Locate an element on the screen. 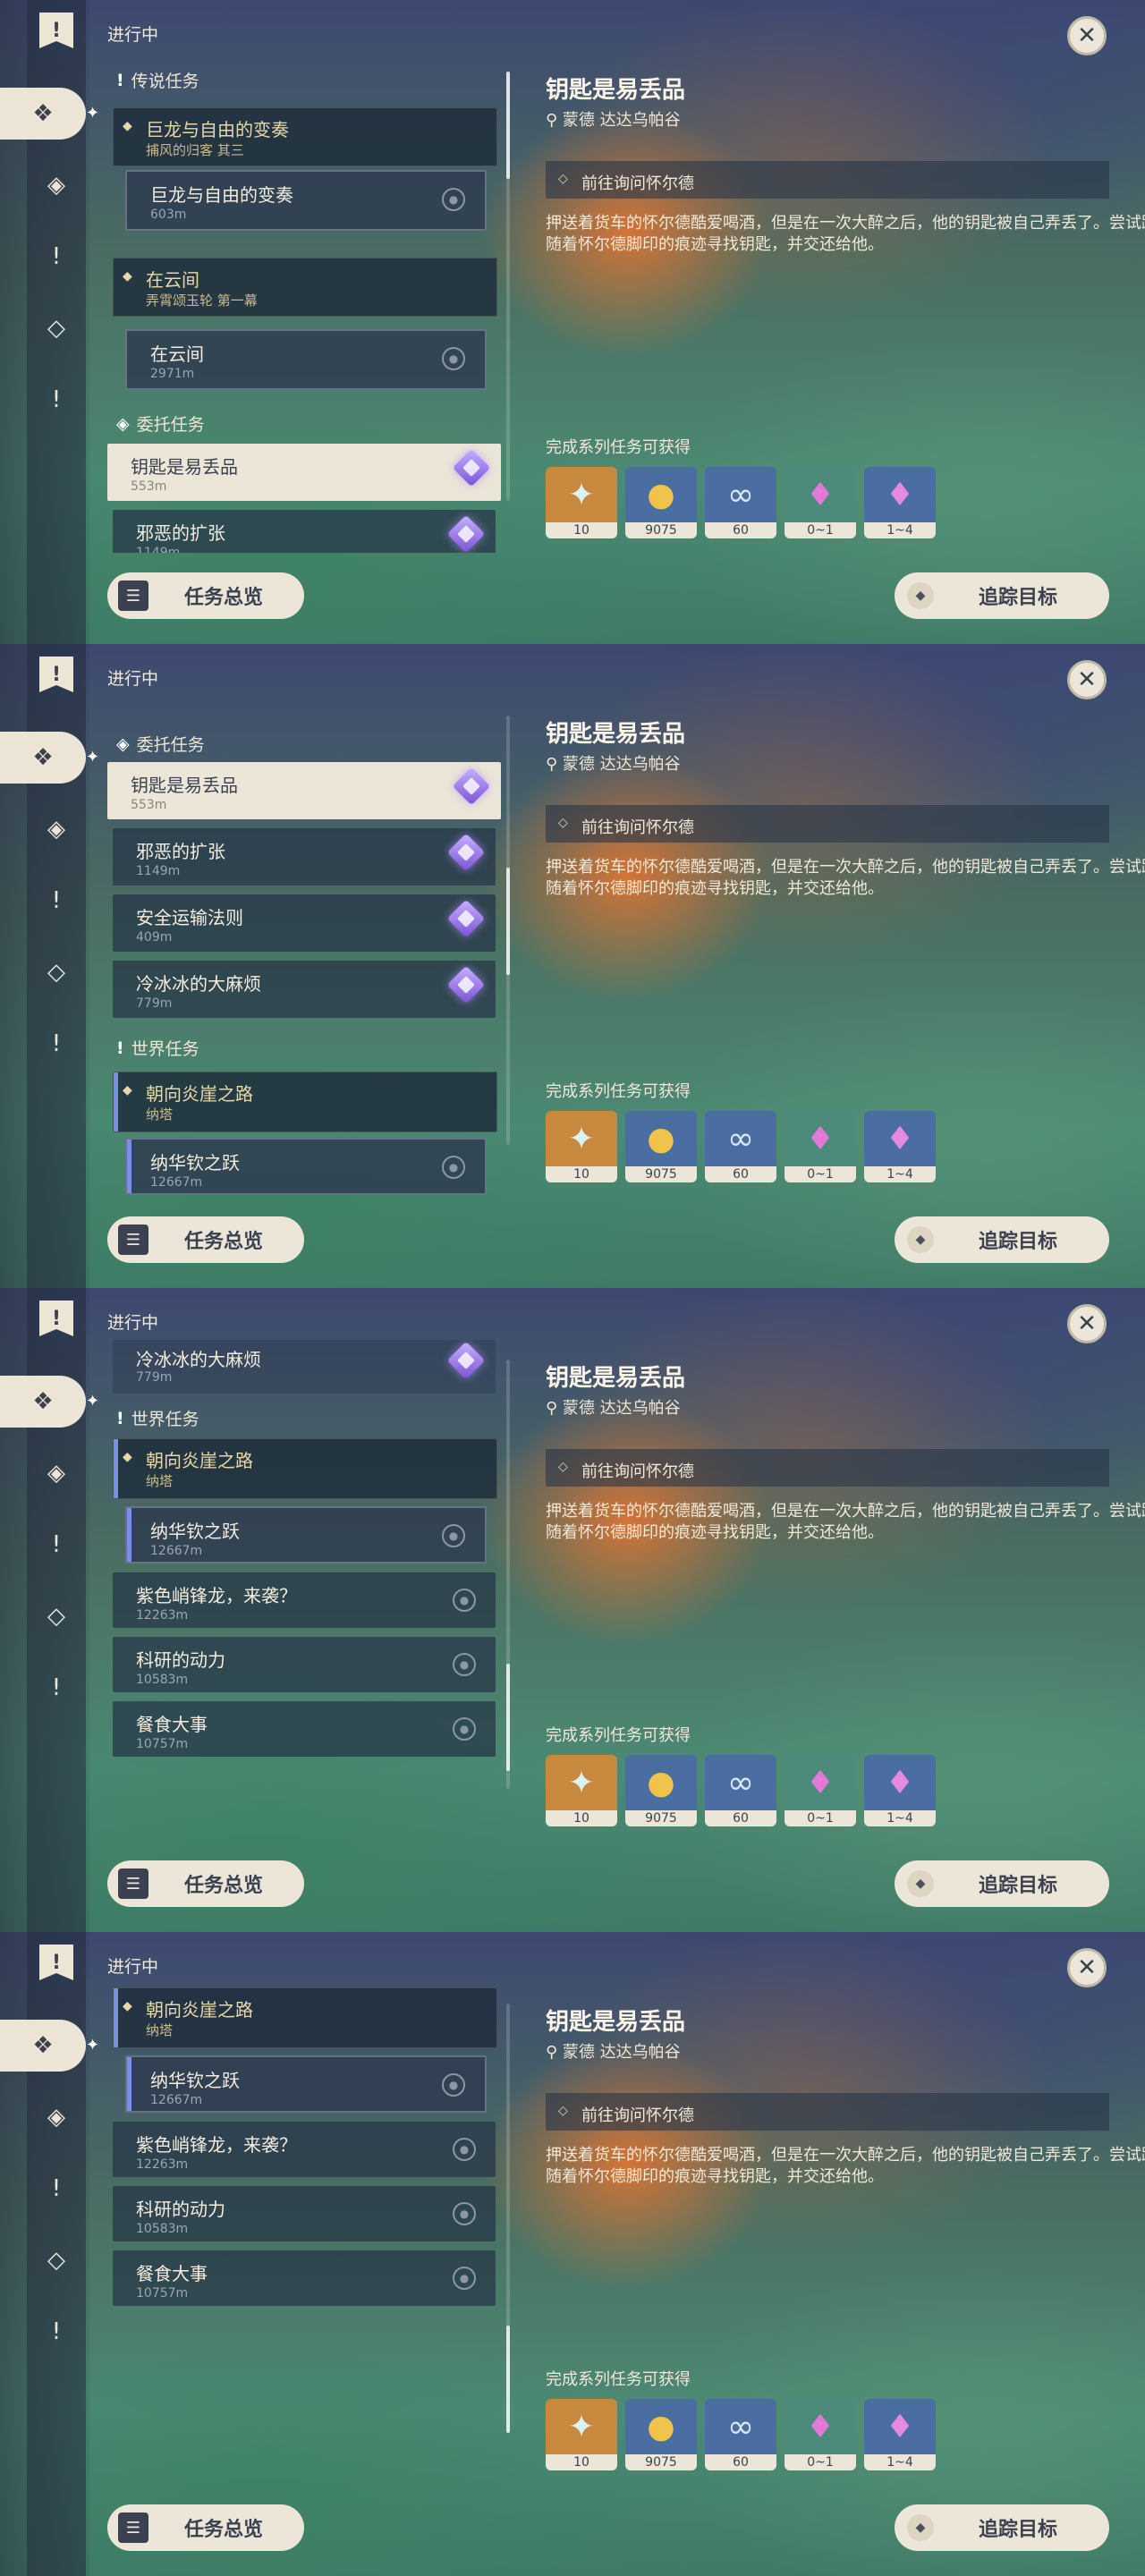 This screenshot has width=1145, height=2576. all-quests-icon: ❖ is located at coordinates (43, 2045).